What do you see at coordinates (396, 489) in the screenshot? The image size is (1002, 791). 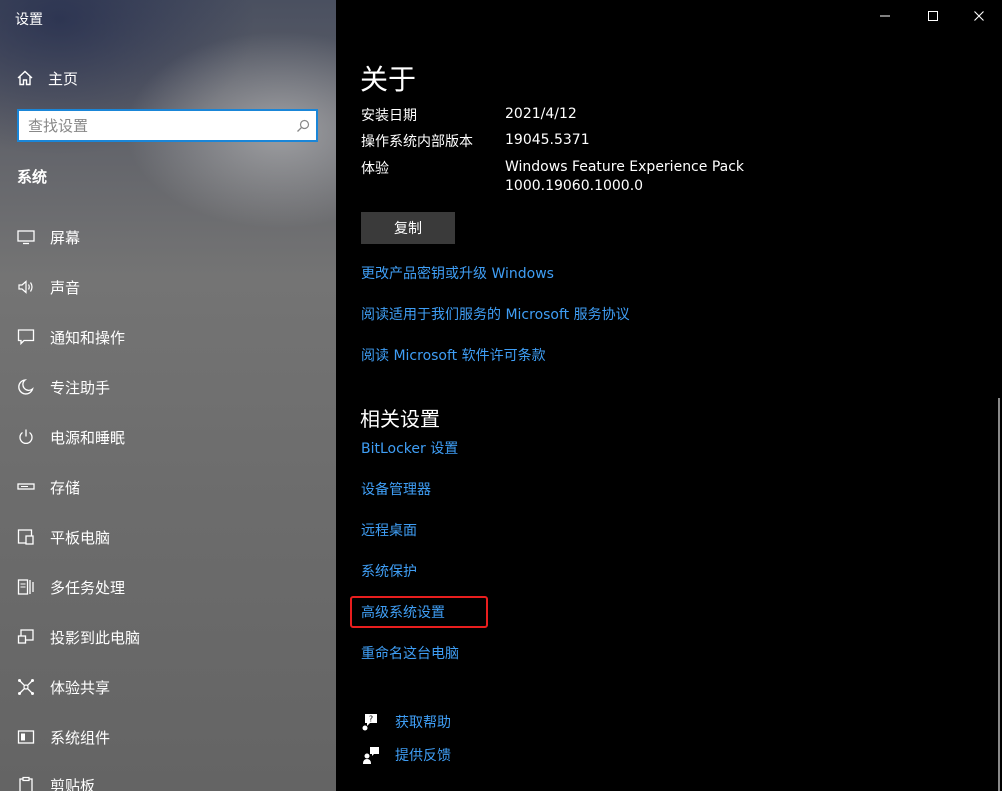 I see `device-manager-link: 设备管理器` at bounding box center [396, 489].